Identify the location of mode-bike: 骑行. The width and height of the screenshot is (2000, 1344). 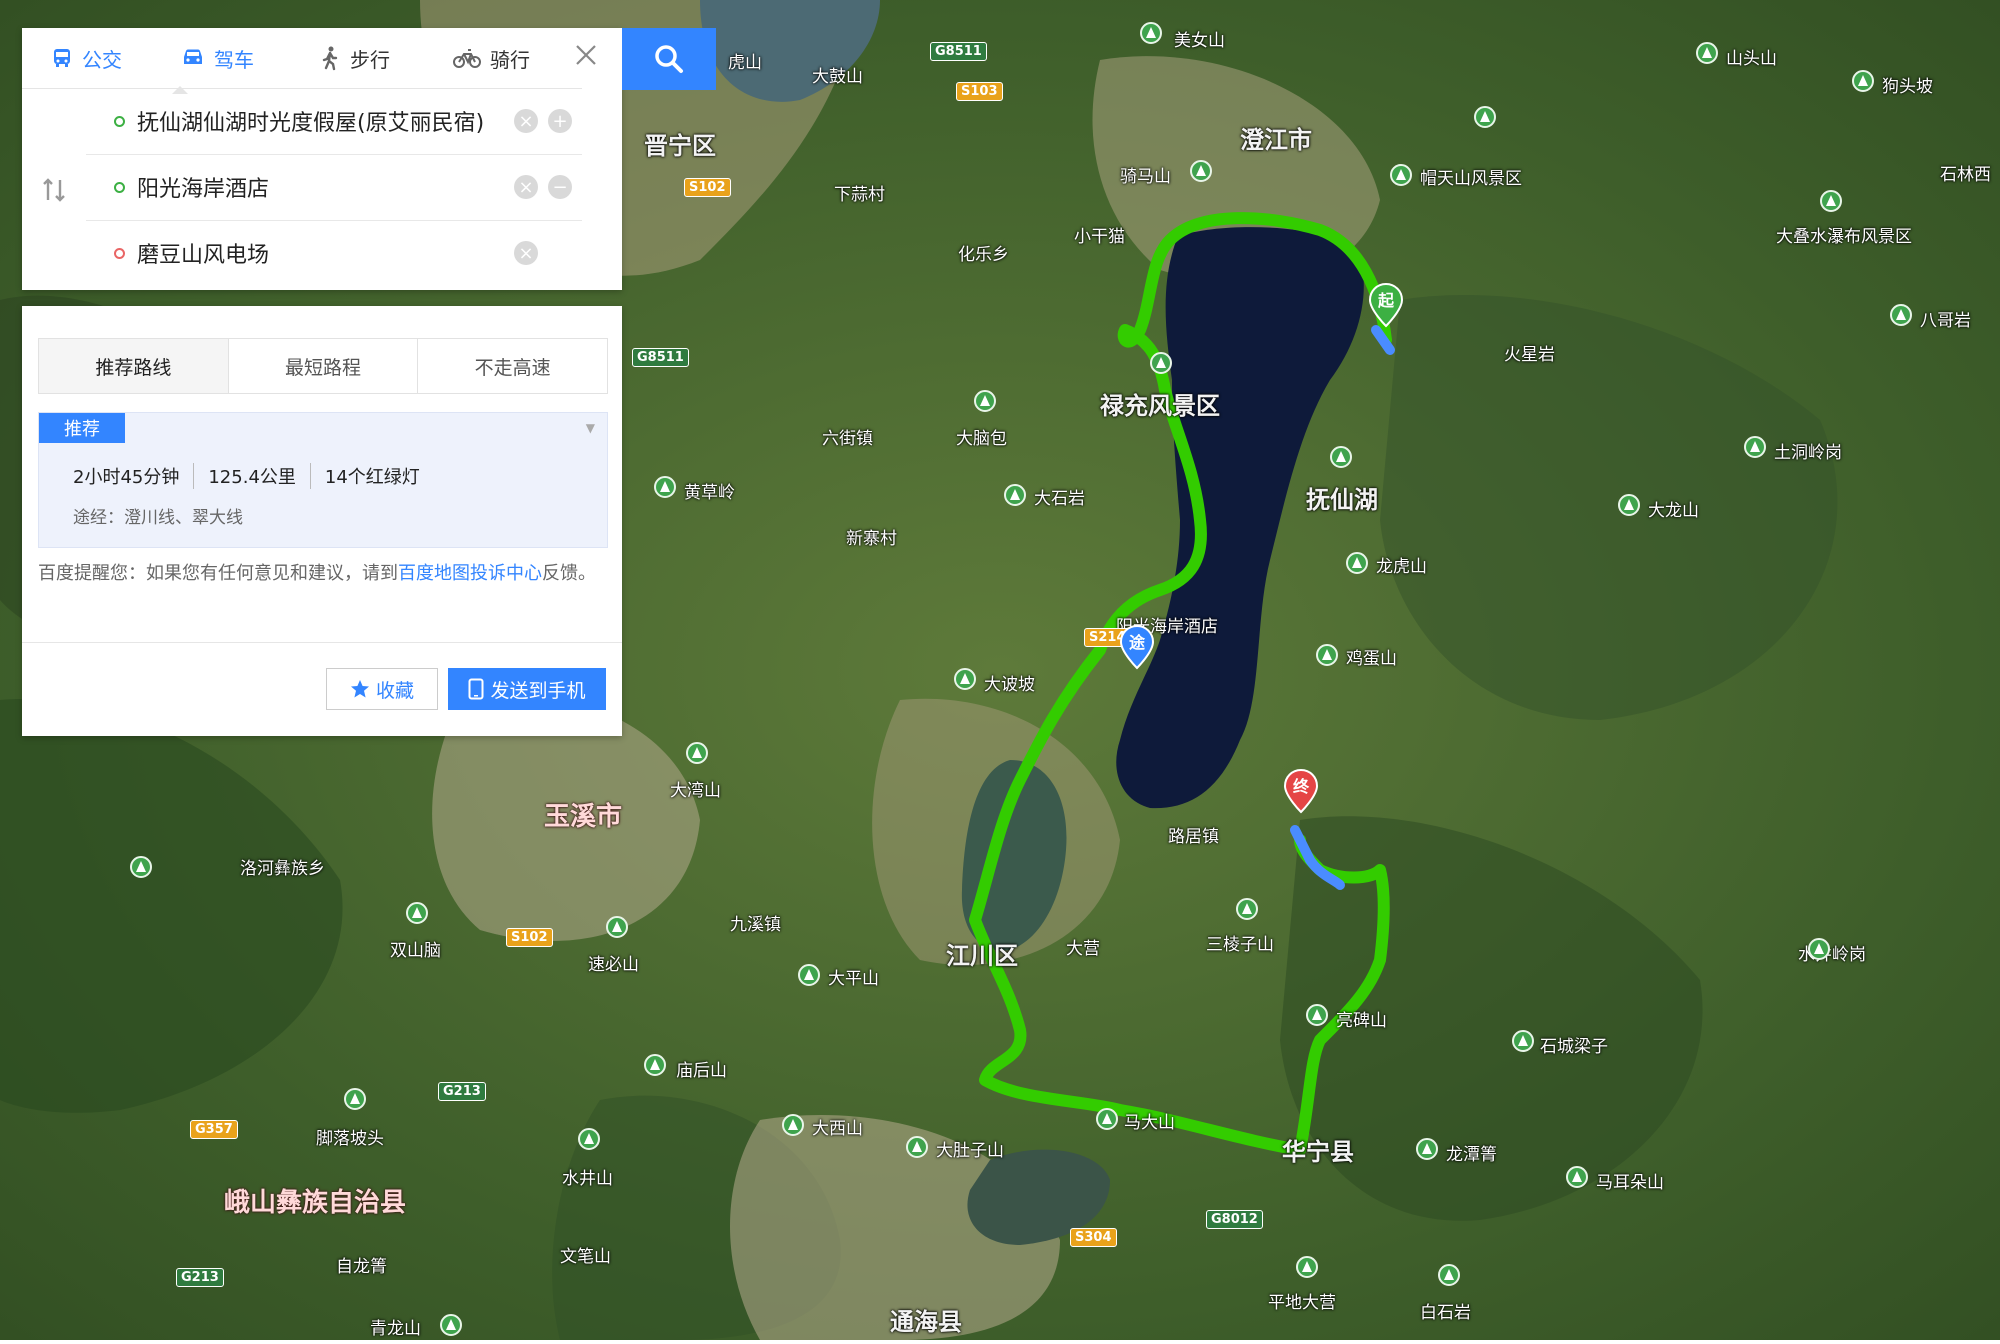
(491, 58).